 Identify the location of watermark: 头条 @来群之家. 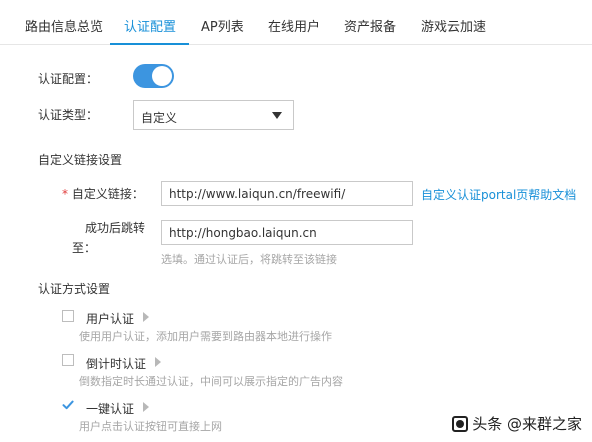
(517, 423).